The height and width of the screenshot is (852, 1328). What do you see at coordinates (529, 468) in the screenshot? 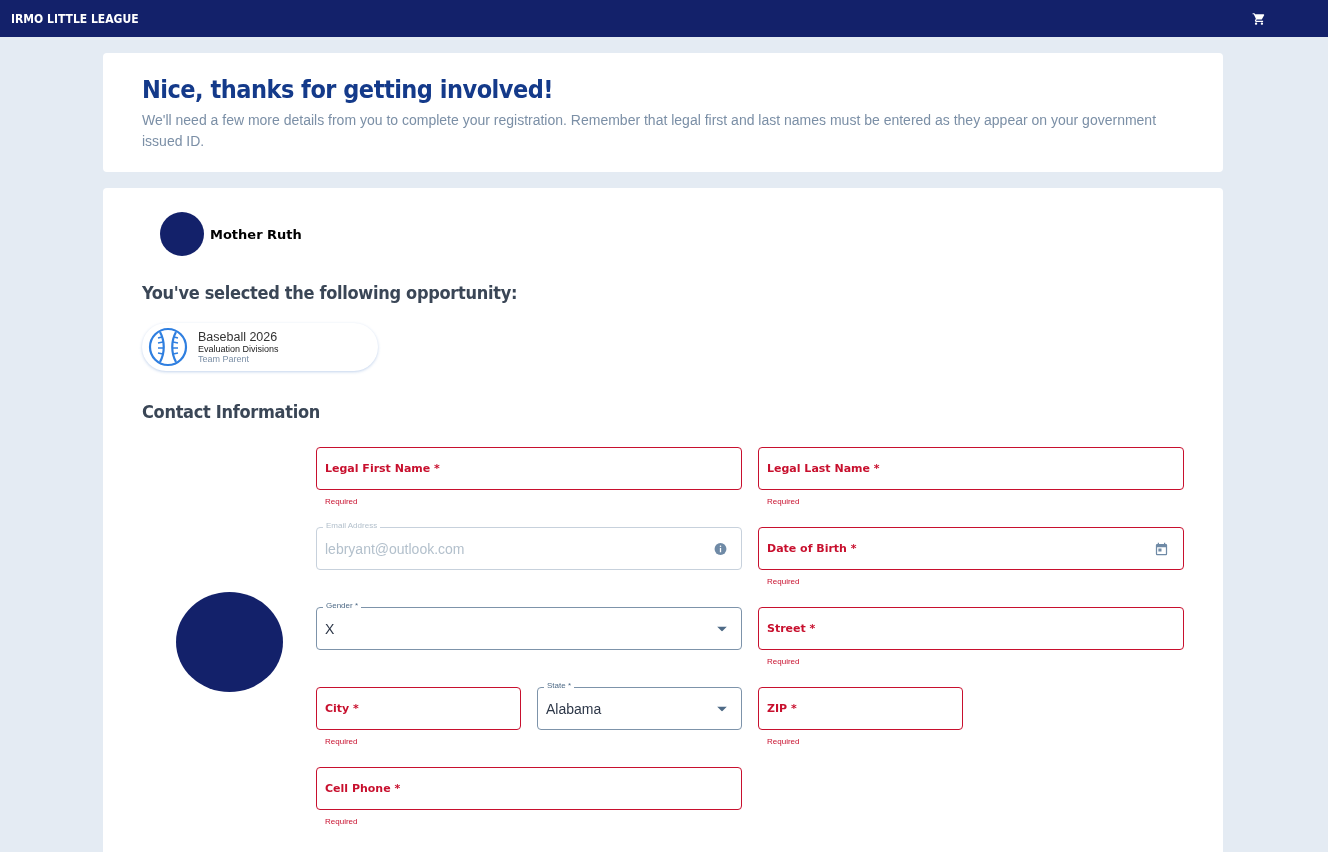
I see `input-field: Legal First Name *` at bounding box center [529, 468].